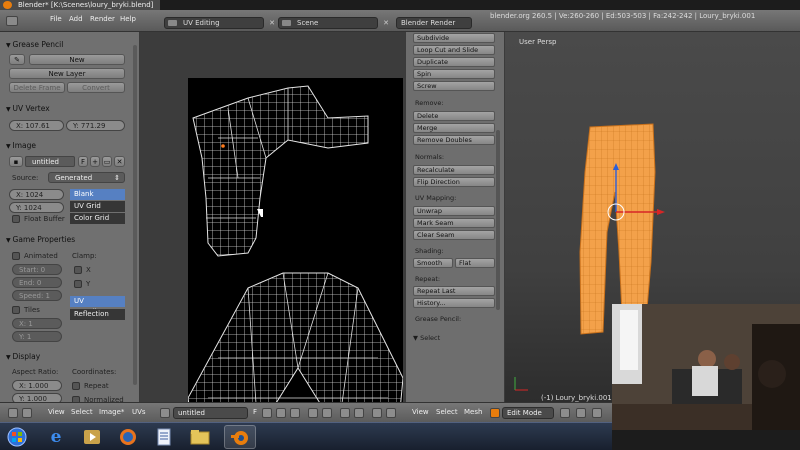 The height and width of the screenshot is (450, 800). I want to click on start-orb-icon, so click(17, 437).